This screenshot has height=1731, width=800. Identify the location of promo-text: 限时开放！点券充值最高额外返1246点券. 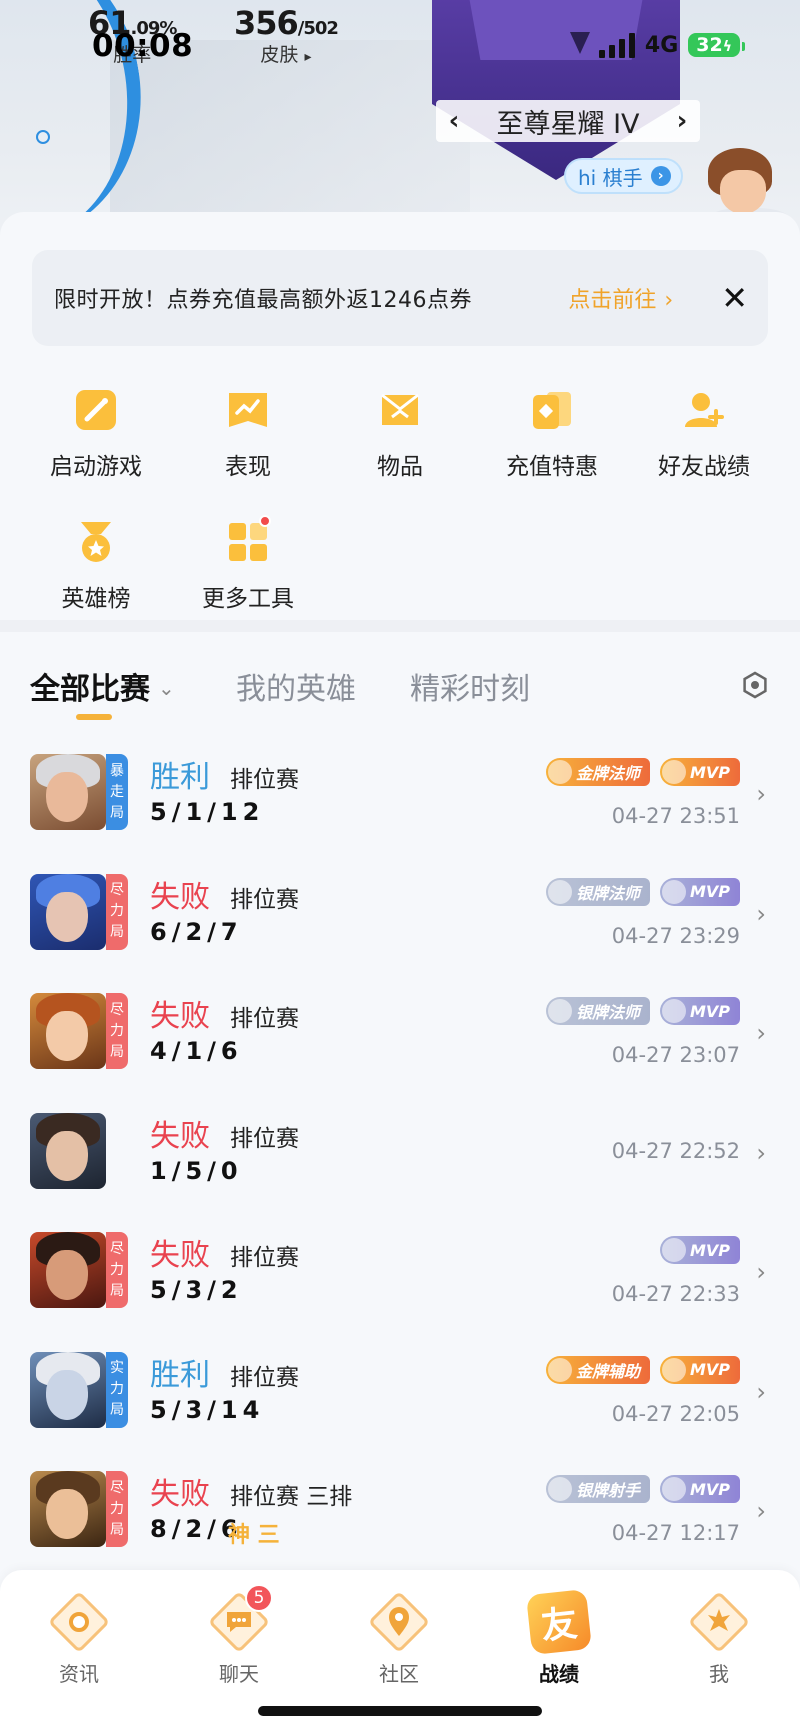
(263, 300).